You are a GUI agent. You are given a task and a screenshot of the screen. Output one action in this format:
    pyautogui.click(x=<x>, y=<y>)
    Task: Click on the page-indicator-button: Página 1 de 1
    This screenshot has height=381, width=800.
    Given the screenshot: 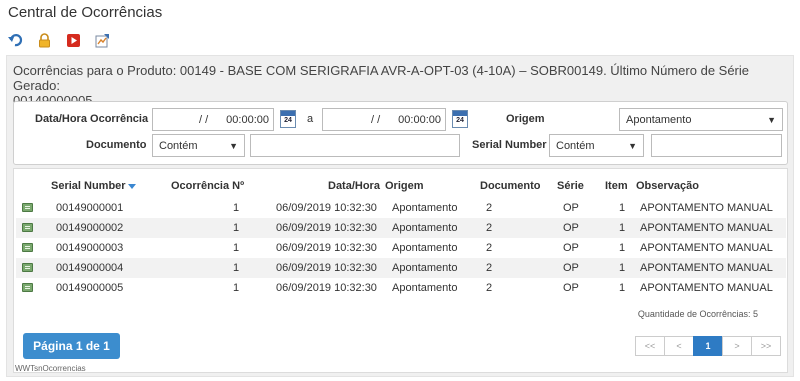 What is the action you would take?
    pyautogui.click(x=71, y=346)
    